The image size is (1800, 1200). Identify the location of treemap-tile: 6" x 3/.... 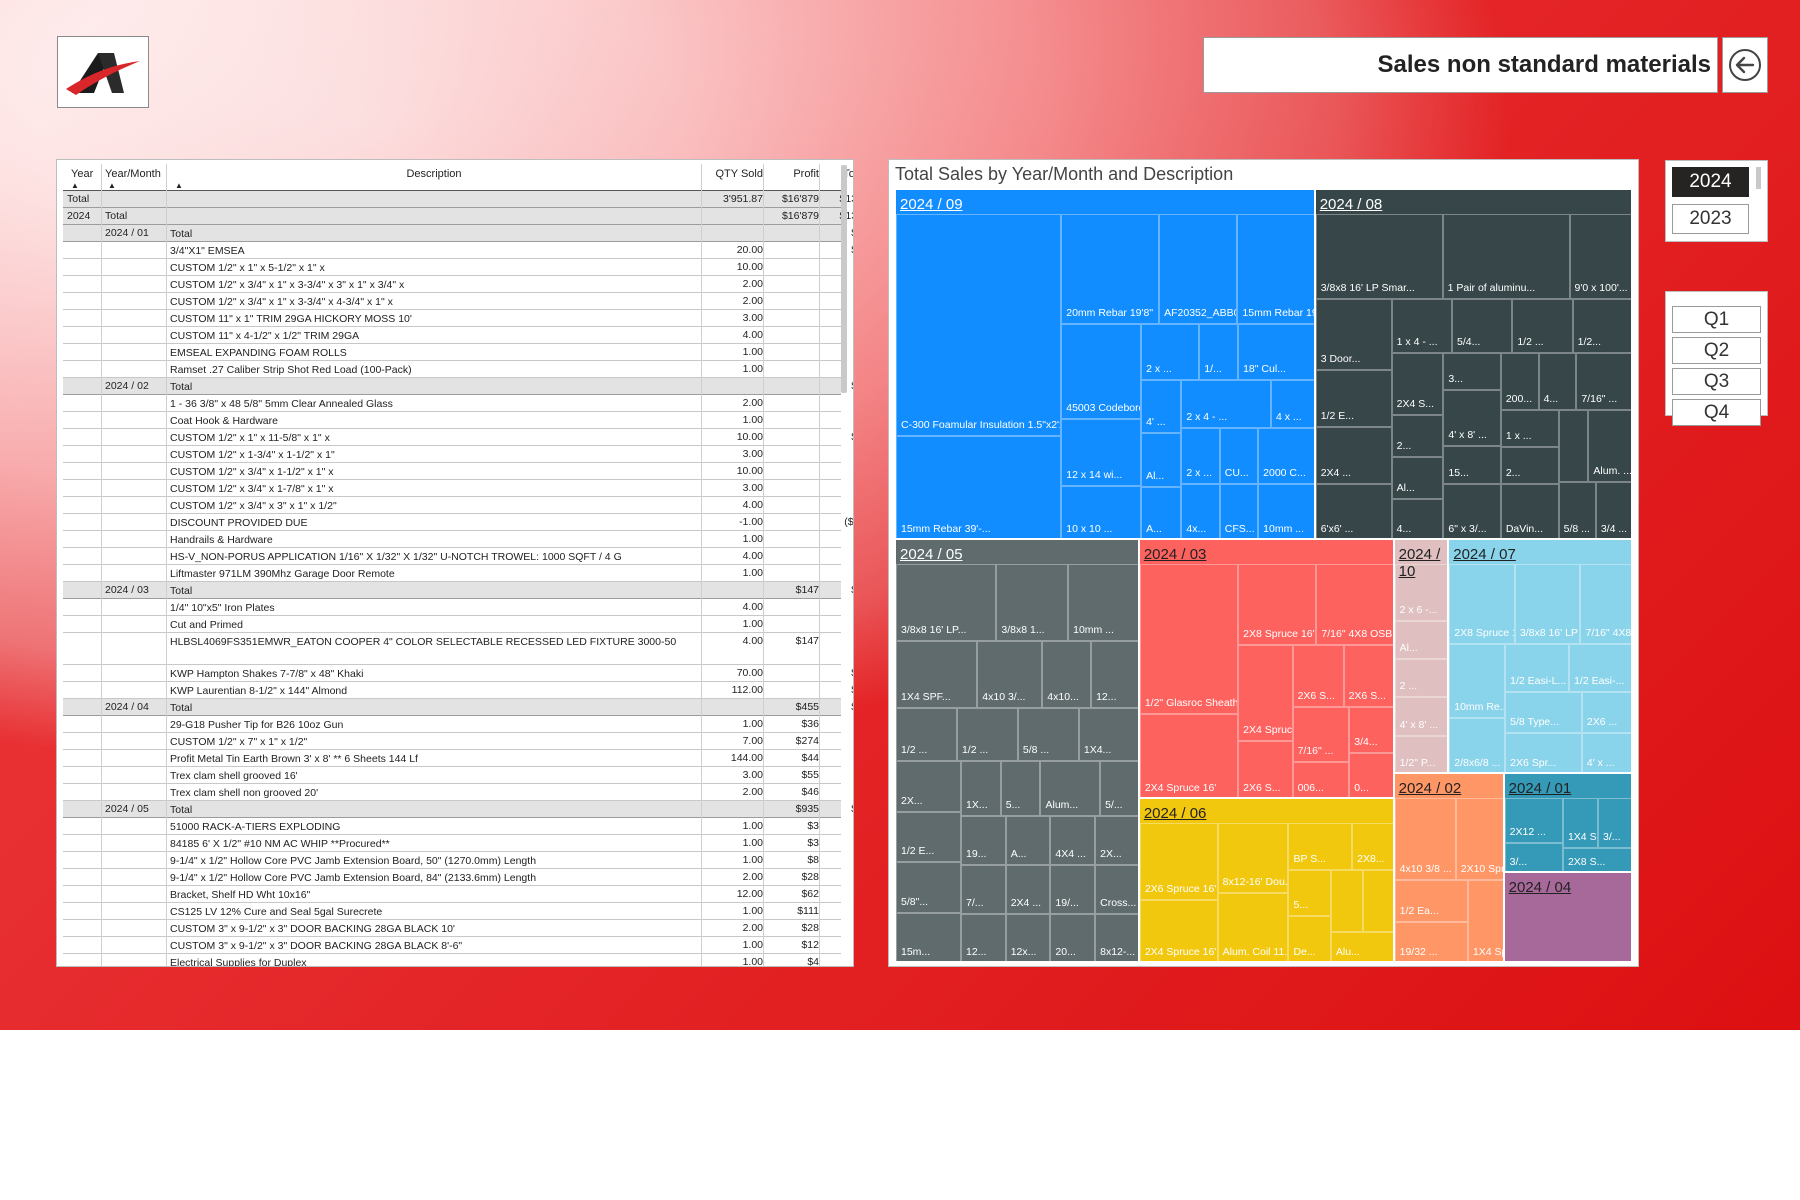
(1472, 511).